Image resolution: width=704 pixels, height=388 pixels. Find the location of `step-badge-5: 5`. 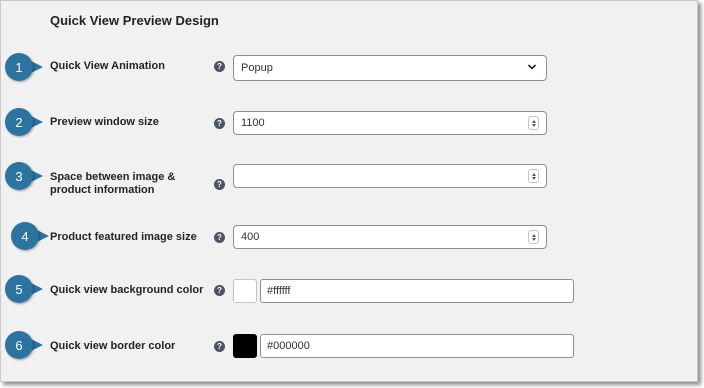

step-badge-5: 5 is located at coordinates (28, 289).